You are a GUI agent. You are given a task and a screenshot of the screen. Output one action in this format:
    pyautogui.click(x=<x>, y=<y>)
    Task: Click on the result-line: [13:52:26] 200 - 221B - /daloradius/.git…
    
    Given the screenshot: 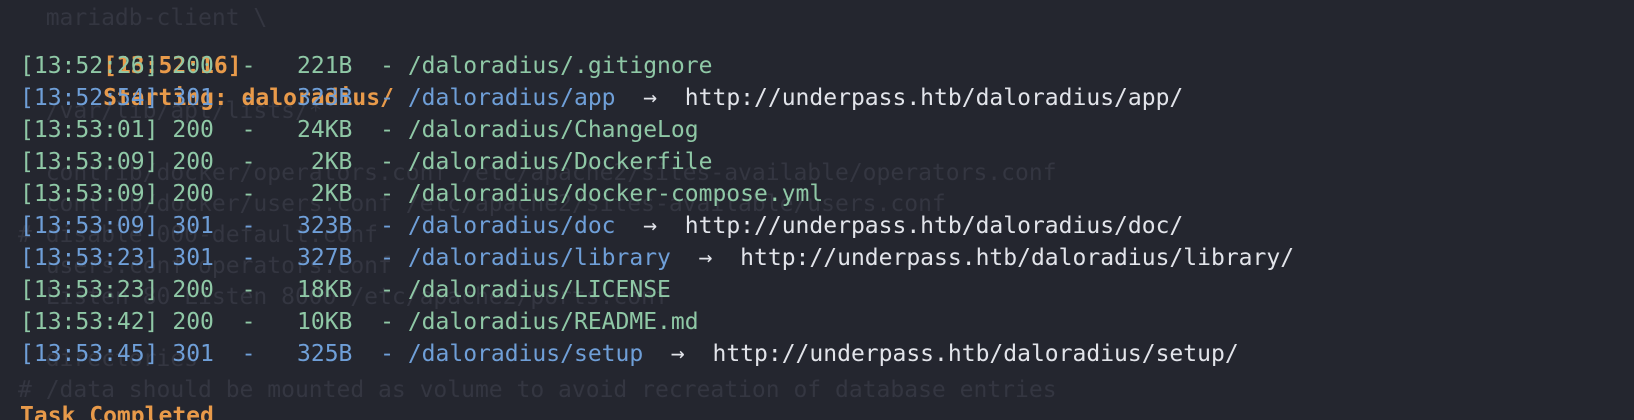 What is the action you would take?
    pyautogui.click(x=657, y=66)
    